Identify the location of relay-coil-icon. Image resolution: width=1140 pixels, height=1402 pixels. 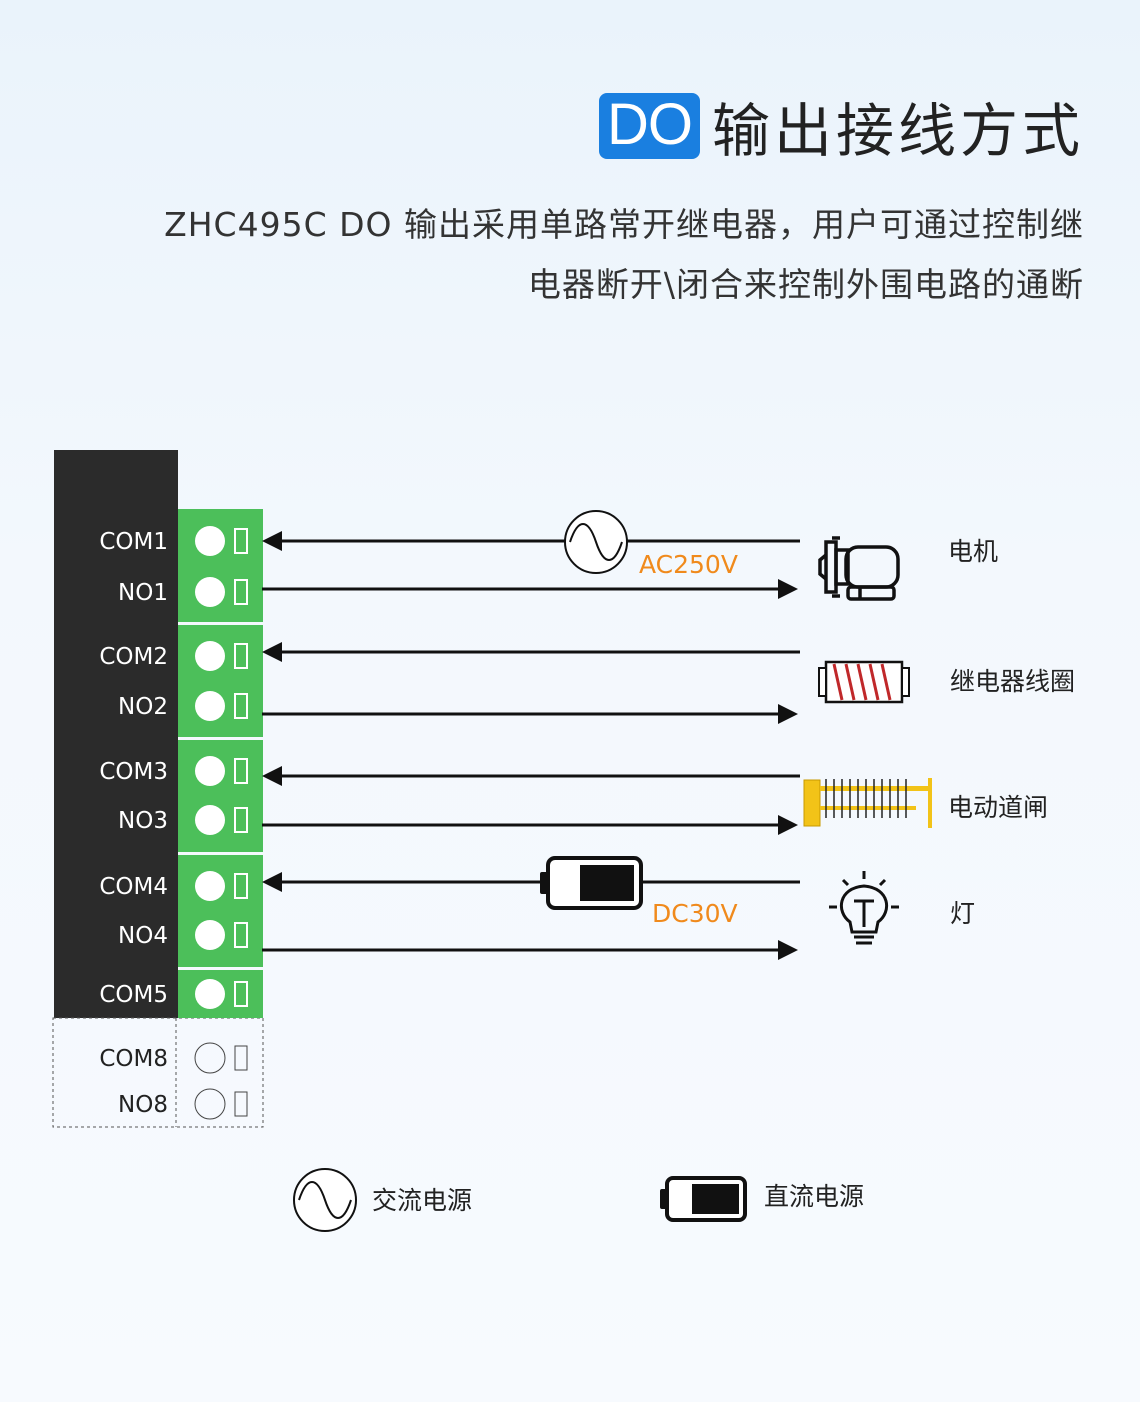
(864, 682).